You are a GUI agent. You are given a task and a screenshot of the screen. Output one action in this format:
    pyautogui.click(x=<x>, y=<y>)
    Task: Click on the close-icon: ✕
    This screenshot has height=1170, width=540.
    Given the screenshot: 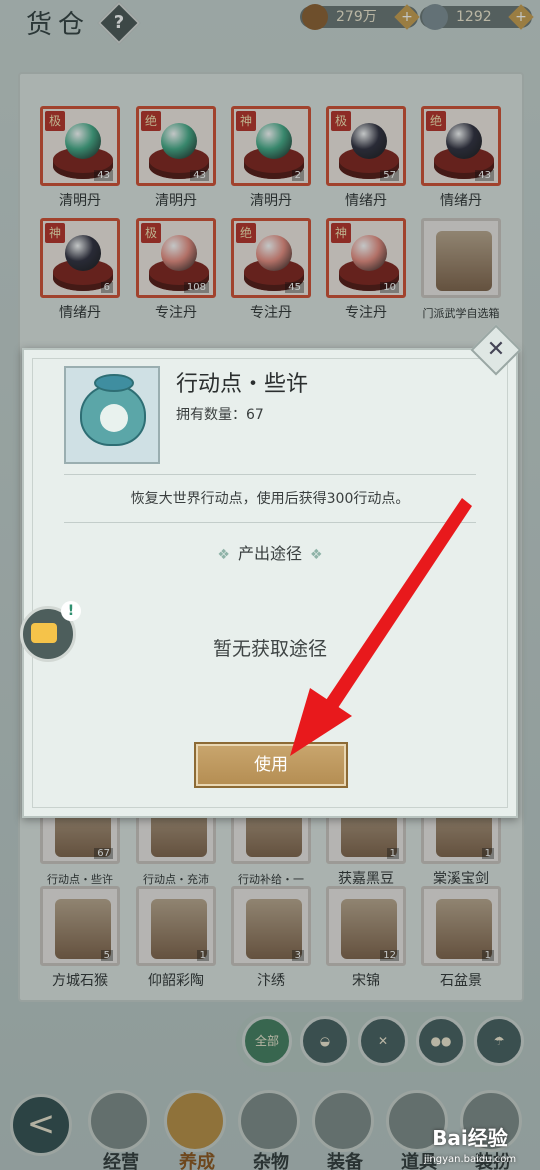 What is the action you would take?
    pyautogui.click(x=496, y=349)
    